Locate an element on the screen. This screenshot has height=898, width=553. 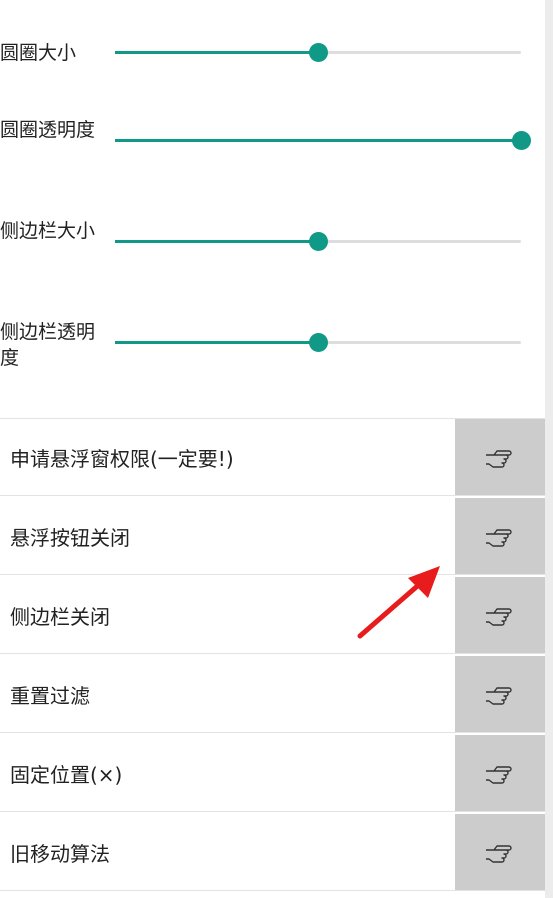
sidebar-close-label: 侧边栏关闭 is located at coordinates (60, 616).